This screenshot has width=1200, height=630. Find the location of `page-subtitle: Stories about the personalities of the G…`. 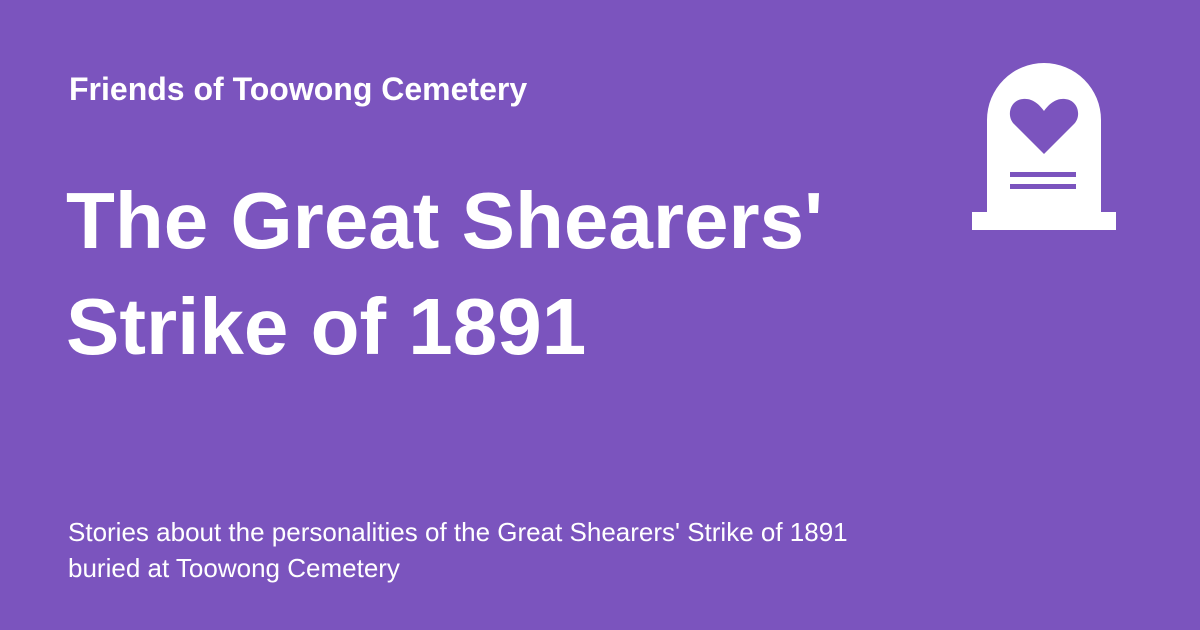

page-subtitle: Stories about the personalities of the G… is located at coordinates (458, 550).